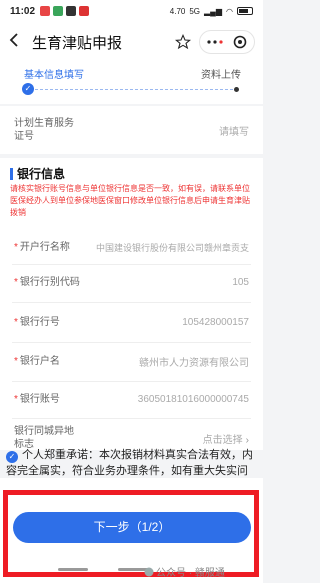 This screenshot has height=583, width=320. I want to click on bank-name-row: * 开户行名称 中国建设银行股份有限公司赣州章贡支, so click(131, 247).